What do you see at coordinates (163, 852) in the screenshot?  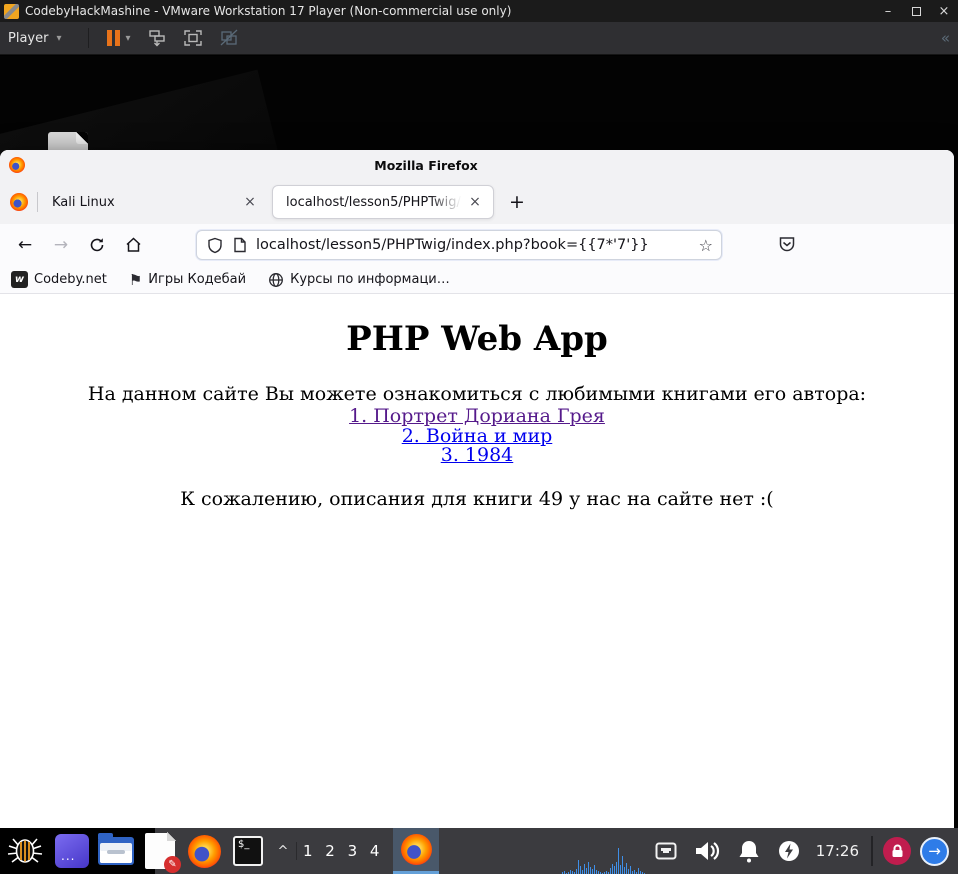 I see `document-icon: ✎` at bounding box center [163, 852].